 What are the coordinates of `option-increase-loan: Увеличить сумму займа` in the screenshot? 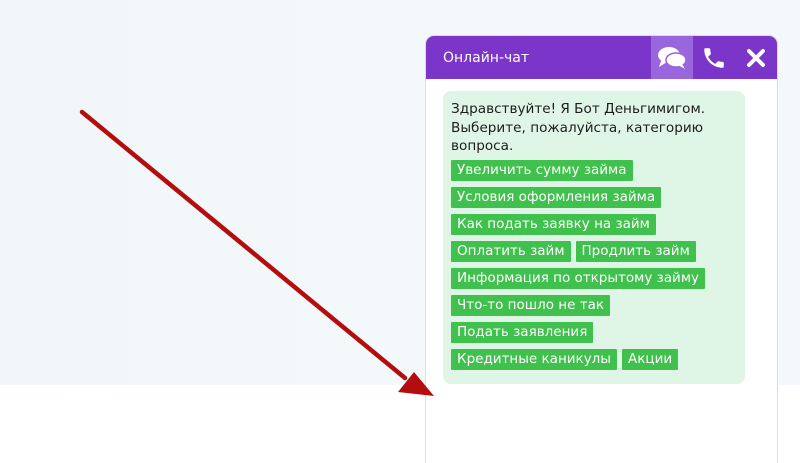 It's located at (542, 170).